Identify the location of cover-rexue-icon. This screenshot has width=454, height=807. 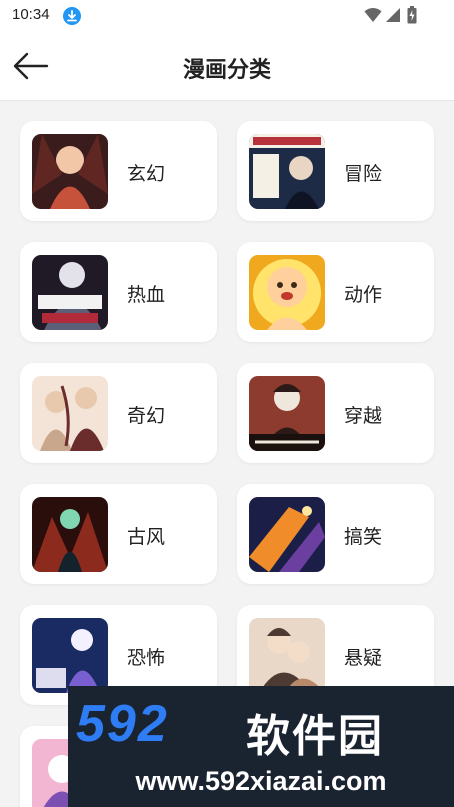
(70, 292).